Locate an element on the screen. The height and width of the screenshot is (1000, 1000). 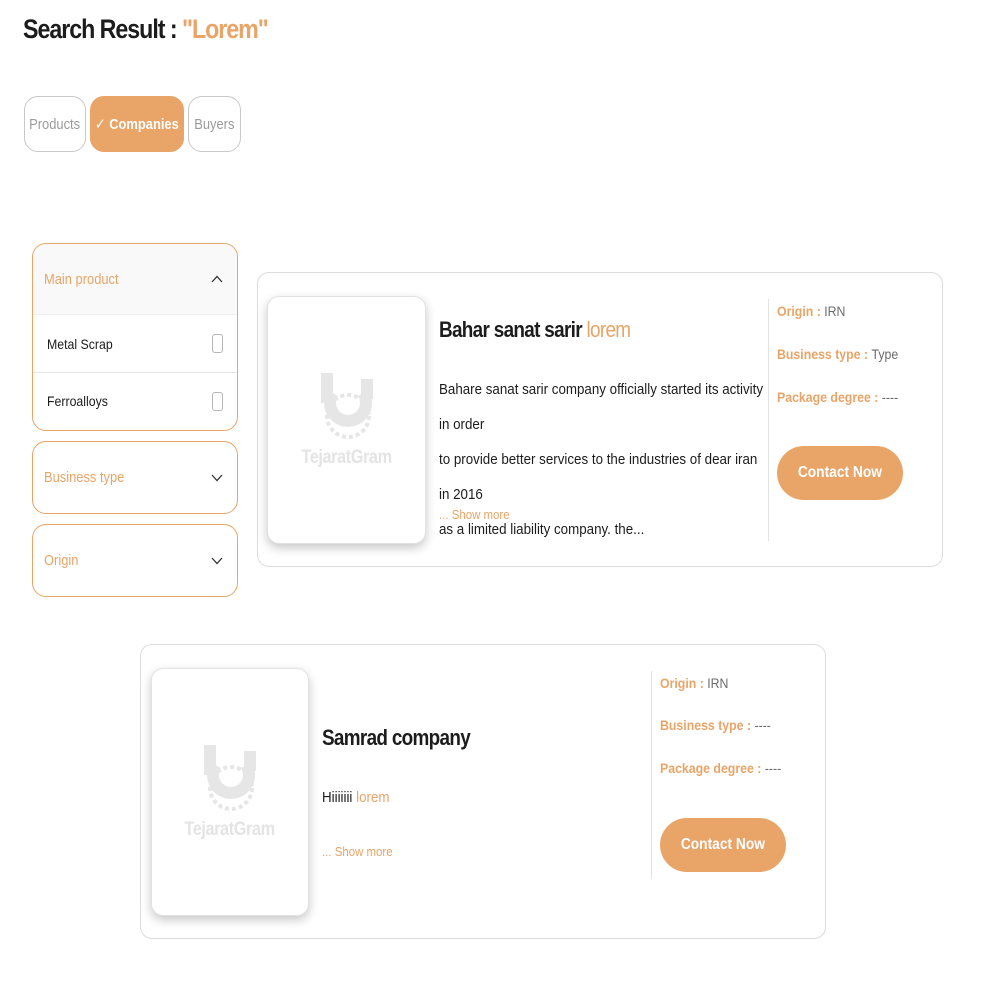
tab-buyers: Buyers is located at coordinates (214, 124).